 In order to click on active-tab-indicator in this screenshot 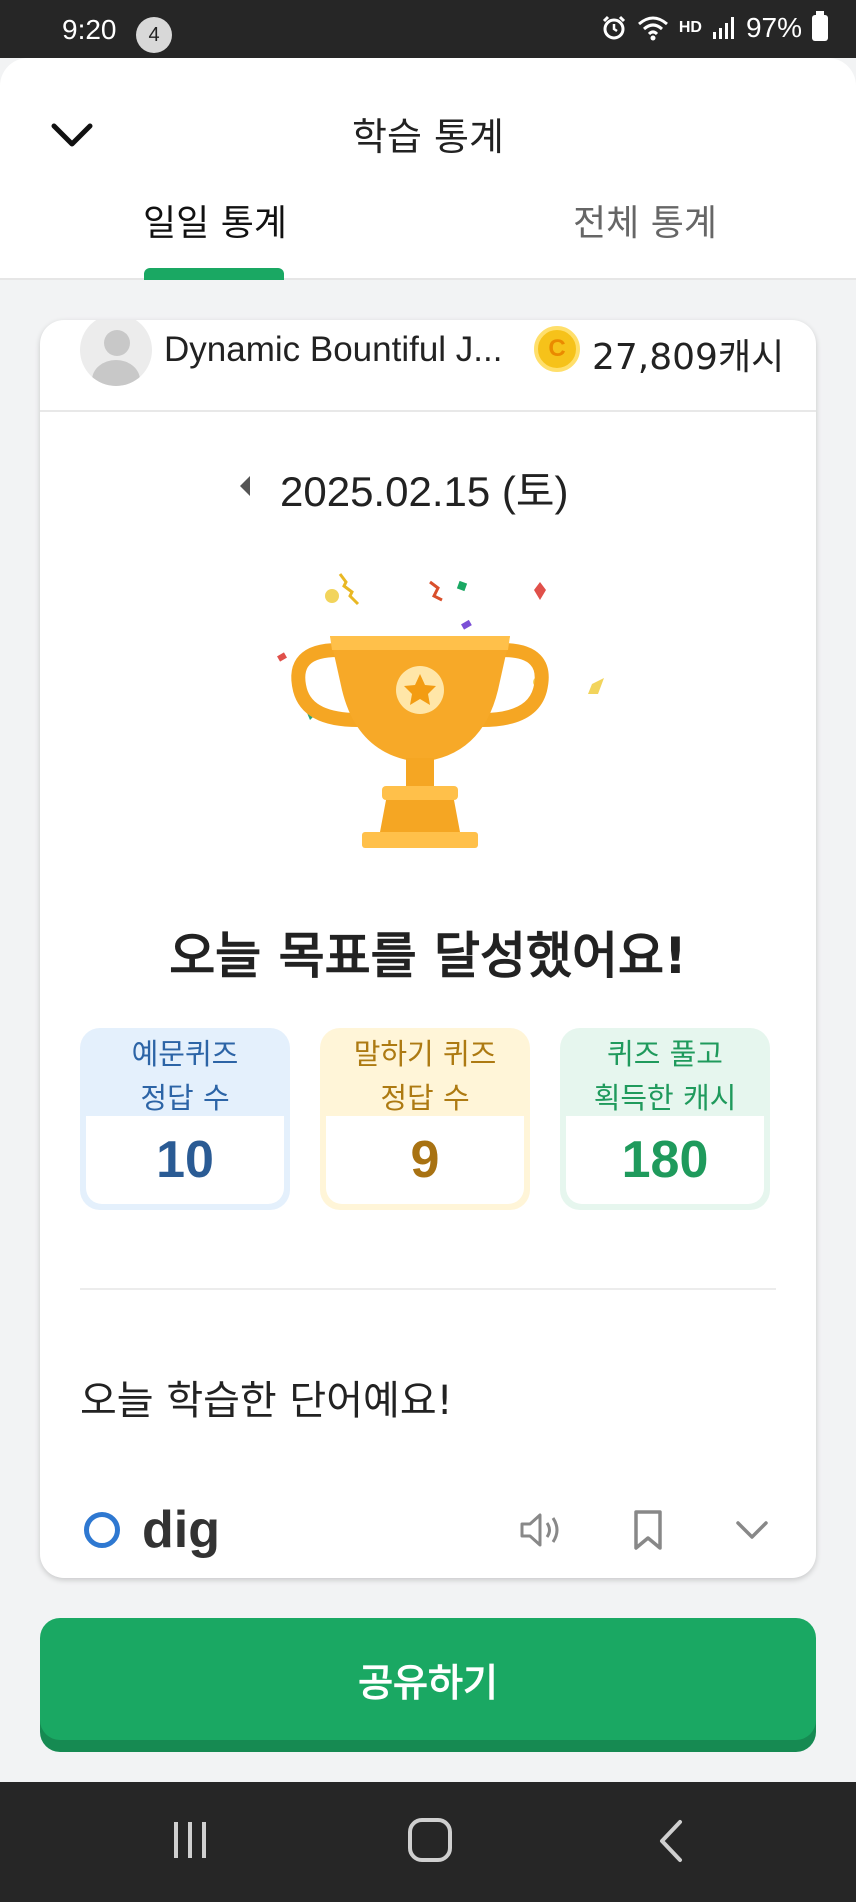, I will do `click(214, 274)`.